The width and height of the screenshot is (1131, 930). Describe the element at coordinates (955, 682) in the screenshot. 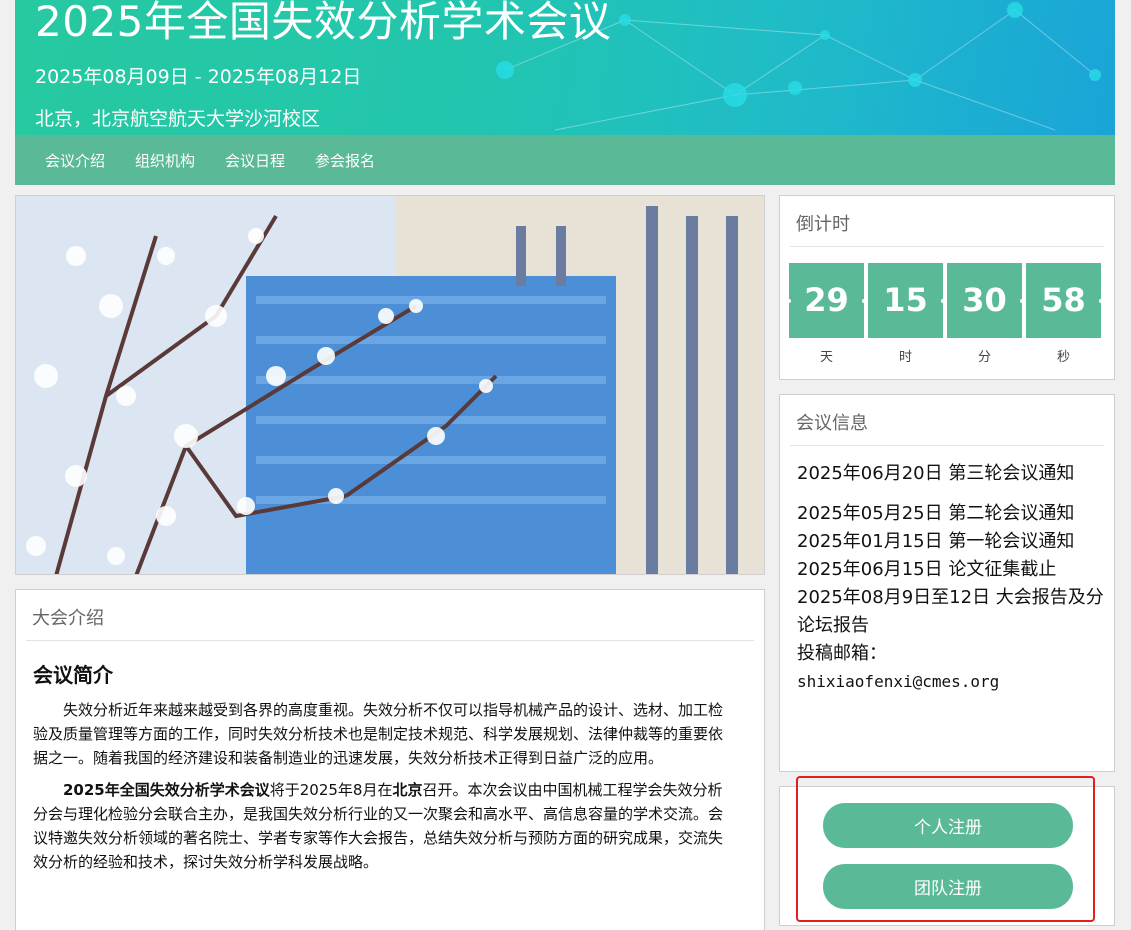

I see `submission-email: shixiaofenxi@cmes.org` at that location.